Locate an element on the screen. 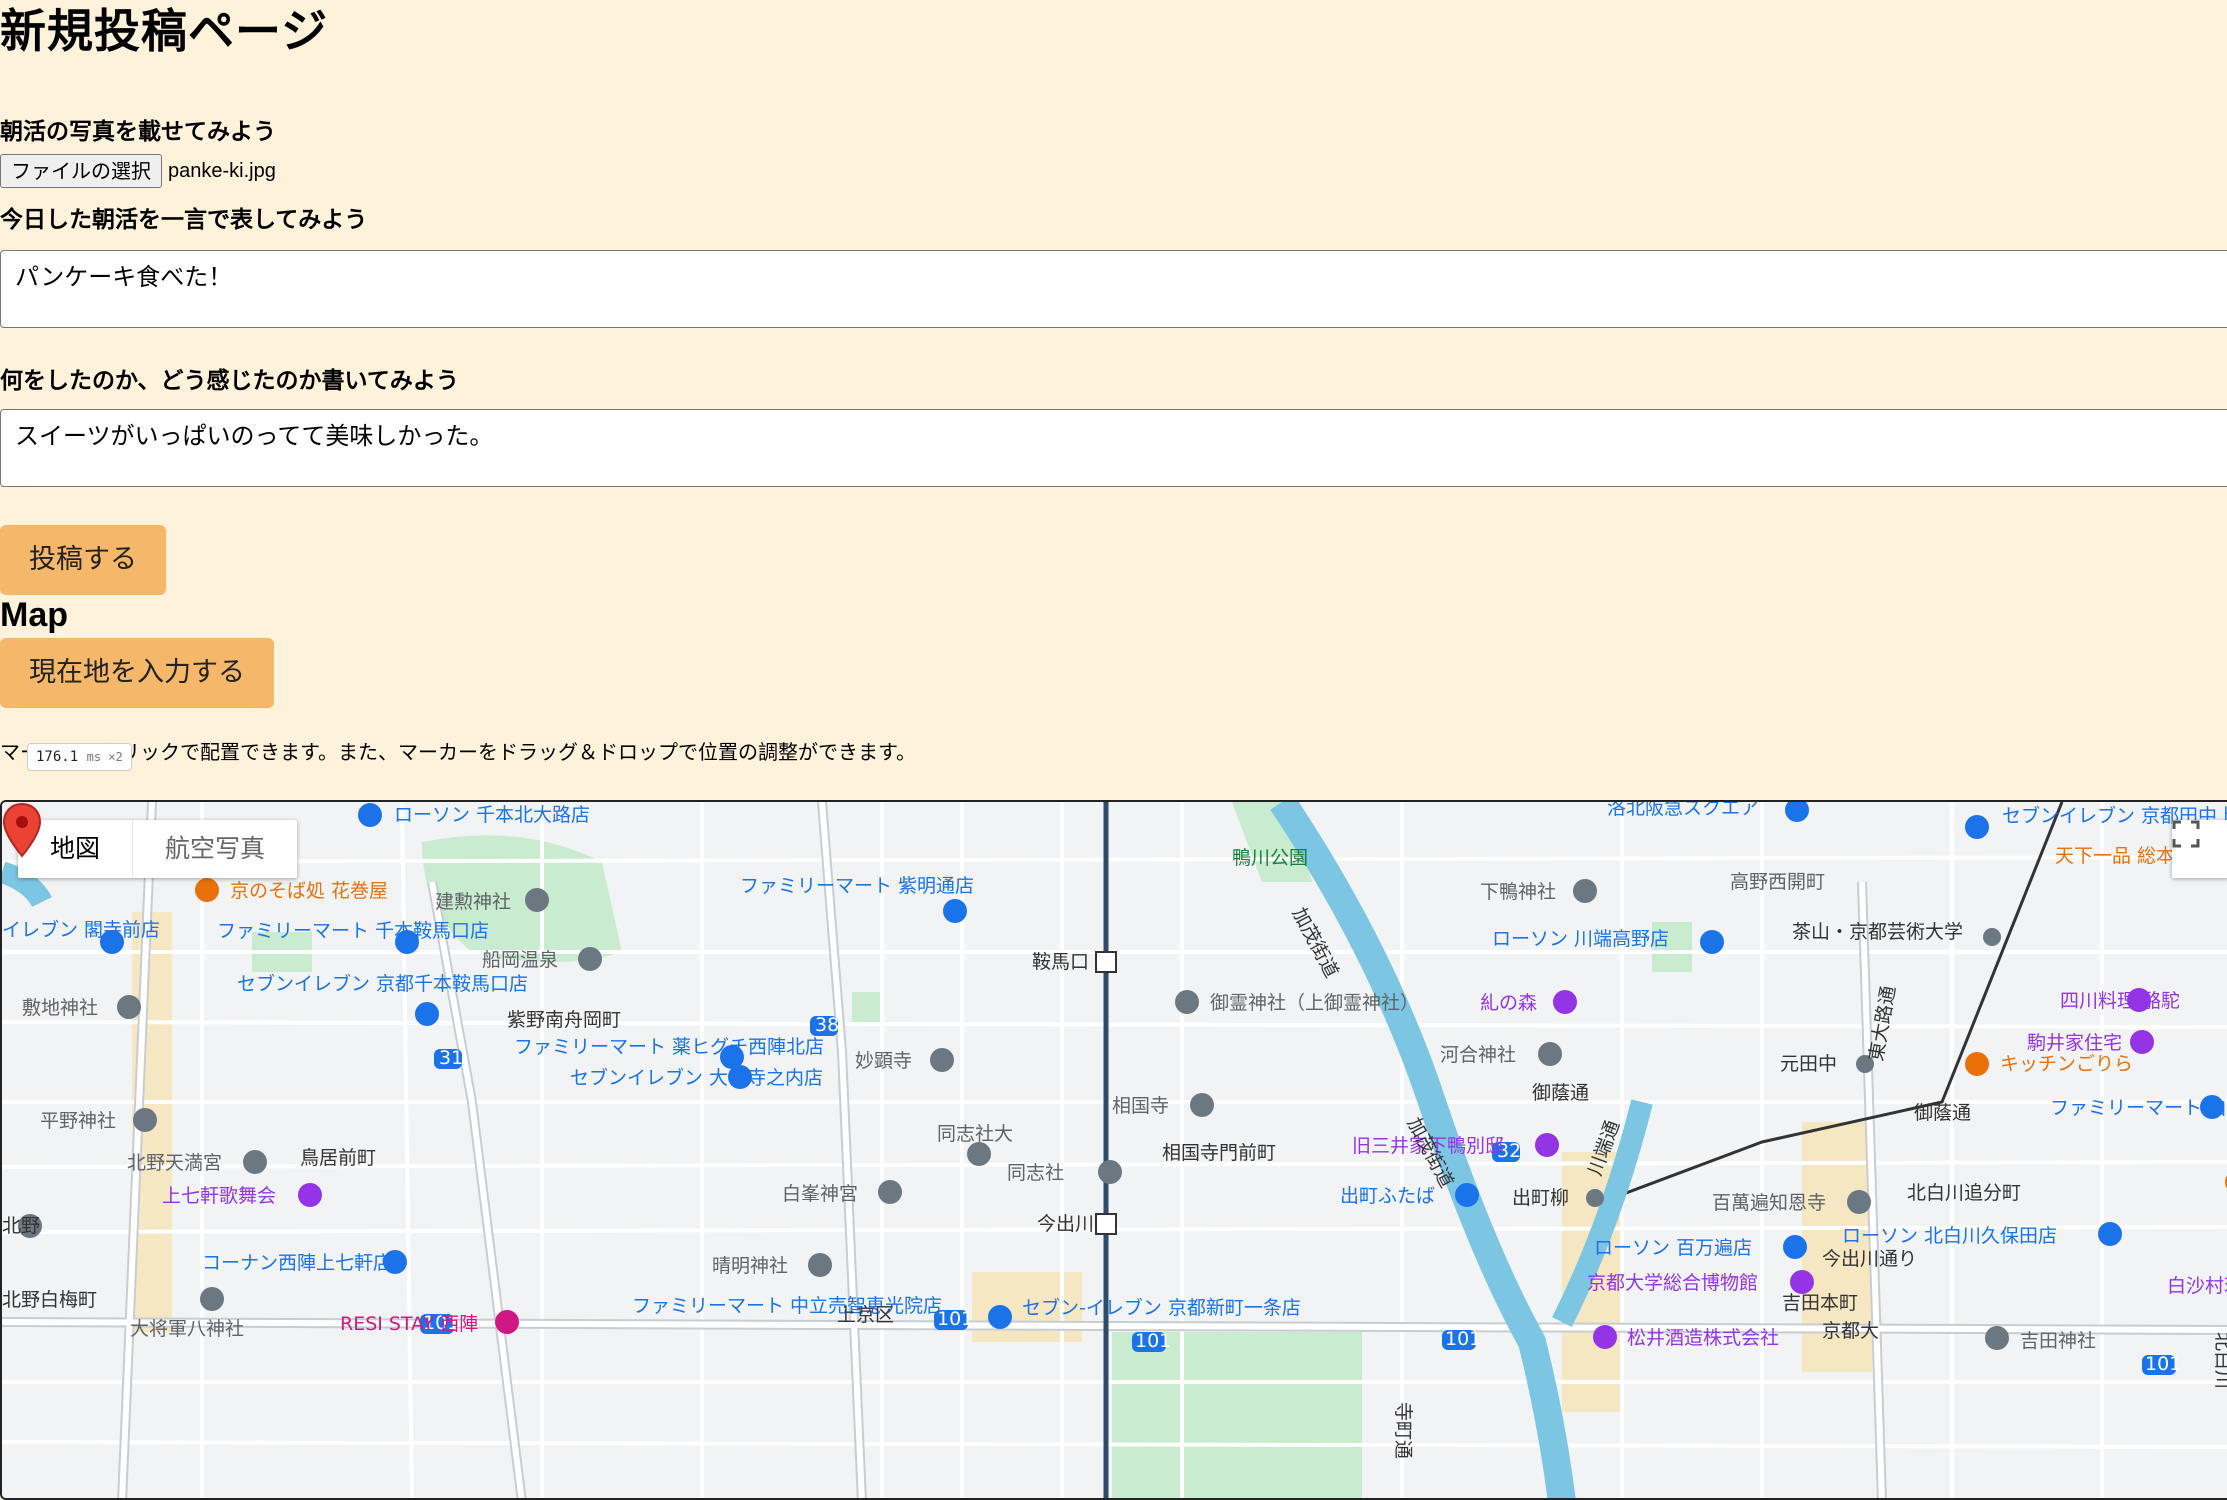  road-label: 北野 is located at coordinates (21, 1226).